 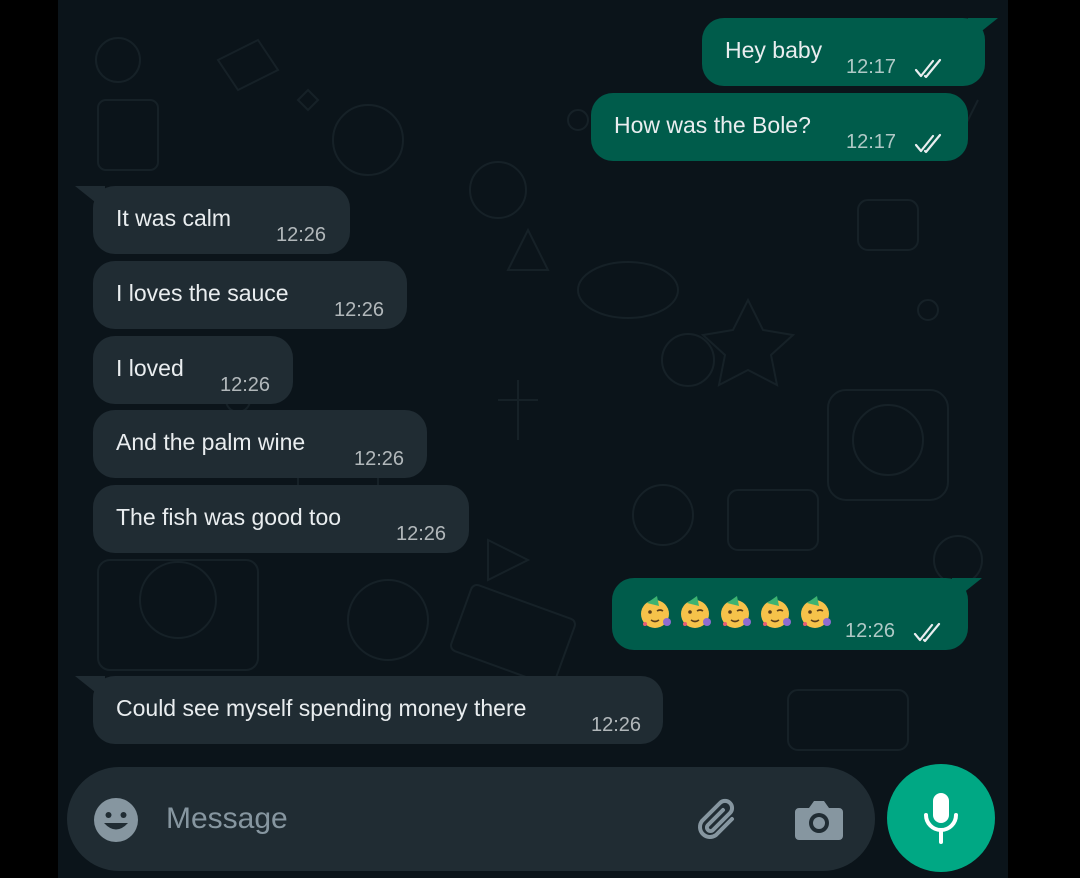 I want to click on message-bubble-incoming: And the palm wine 12:26, so click(x=260, y=444).